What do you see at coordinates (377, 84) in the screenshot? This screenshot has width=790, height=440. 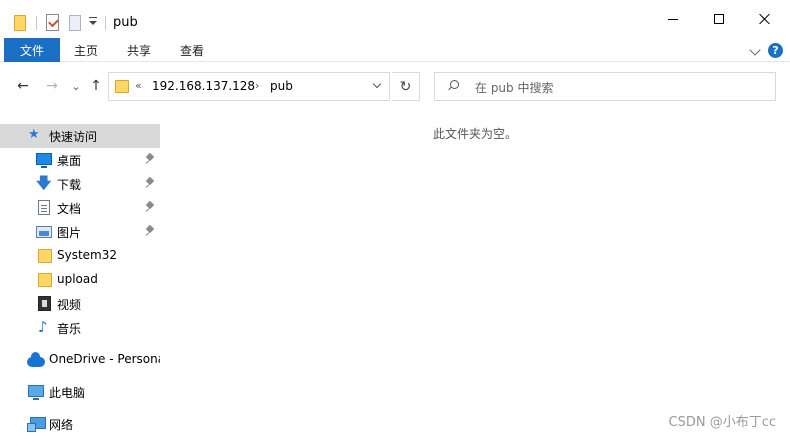 I see `address-dropdown-icon` at bounding box center [377, 84].